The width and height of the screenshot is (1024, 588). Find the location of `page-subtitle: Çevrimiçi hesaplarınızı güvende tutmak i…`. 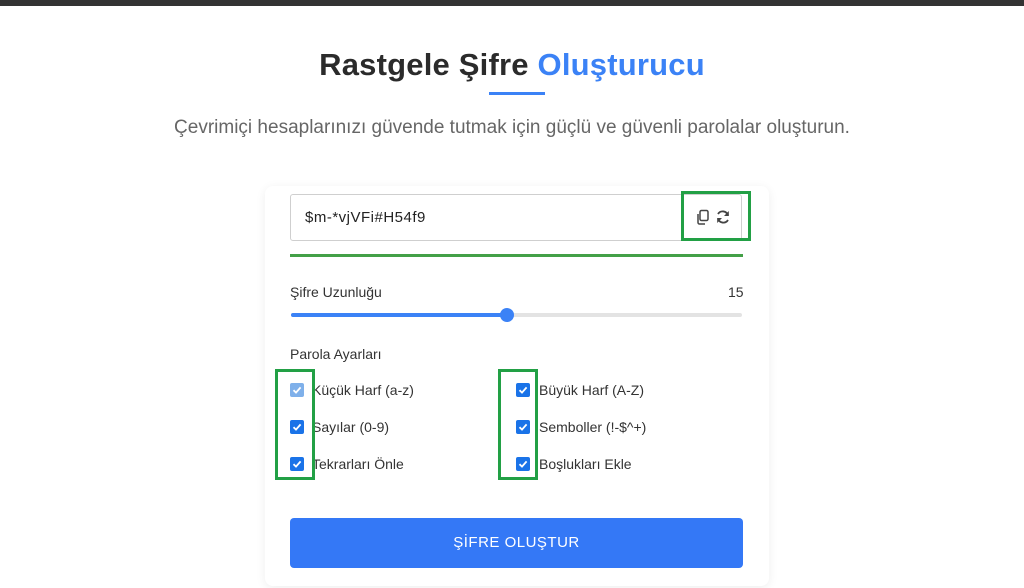

page-subtitle: Çevrimiçi hesaplarınızı güvende tutmak i… is located at coordinates (512, 127).